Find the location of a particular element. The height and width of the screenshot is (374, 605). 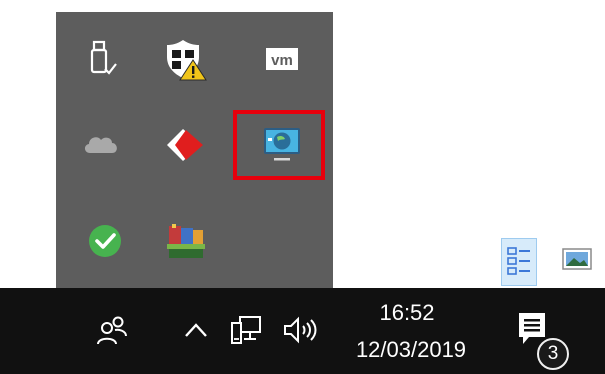

chevron-up-icon is located at coordinates (196, 330).